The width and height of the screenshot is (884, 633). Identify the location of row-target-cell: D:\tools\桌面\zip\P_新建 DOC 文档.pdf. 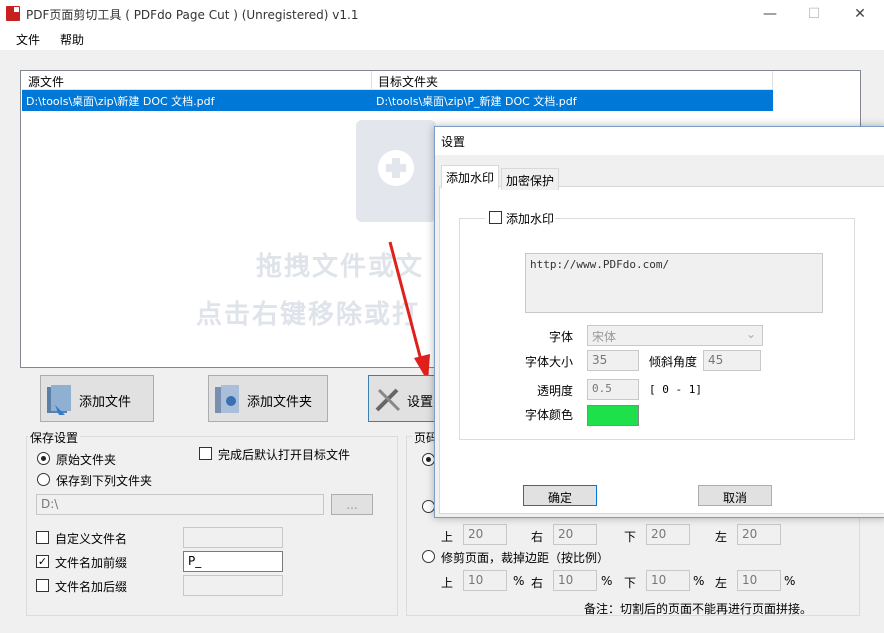
(572, 100).